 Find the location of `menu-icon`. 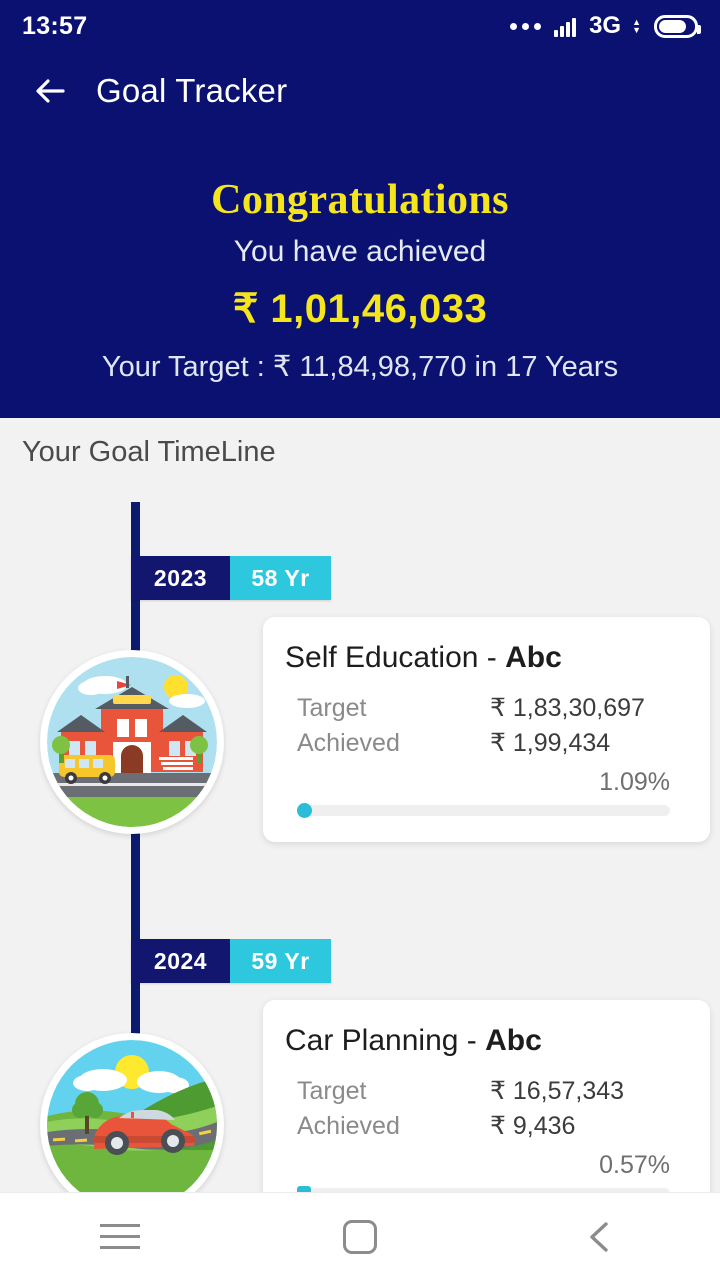

menu-icon is located at coordinates (120, 1237).